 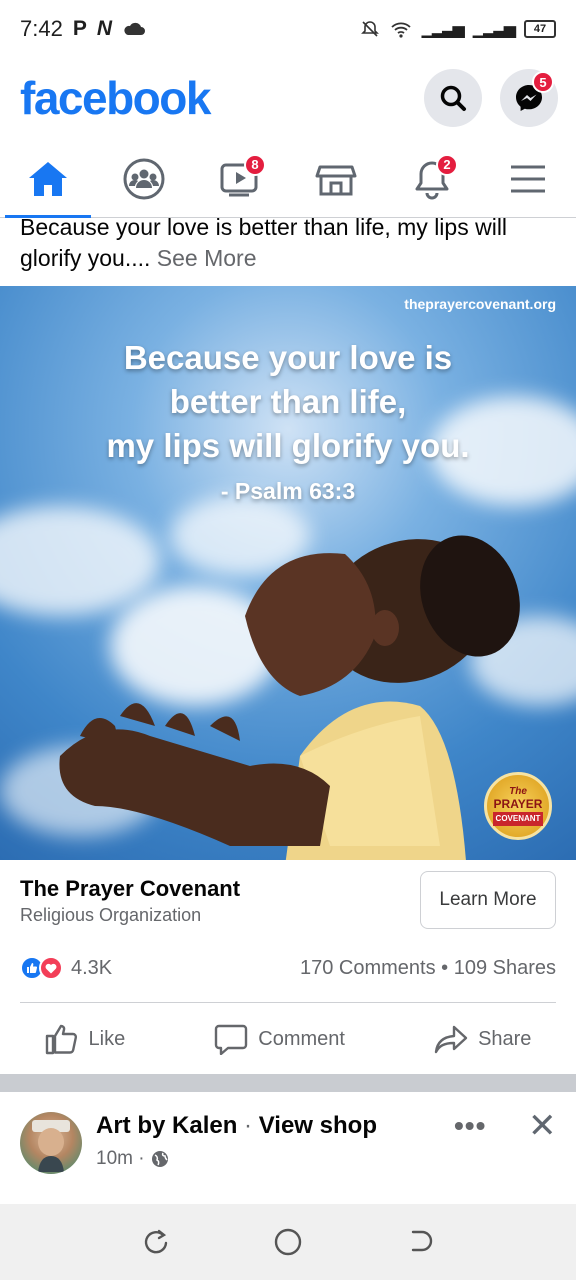 I want to click on post-meta: 10m ·, so click(x=132, y=1159).